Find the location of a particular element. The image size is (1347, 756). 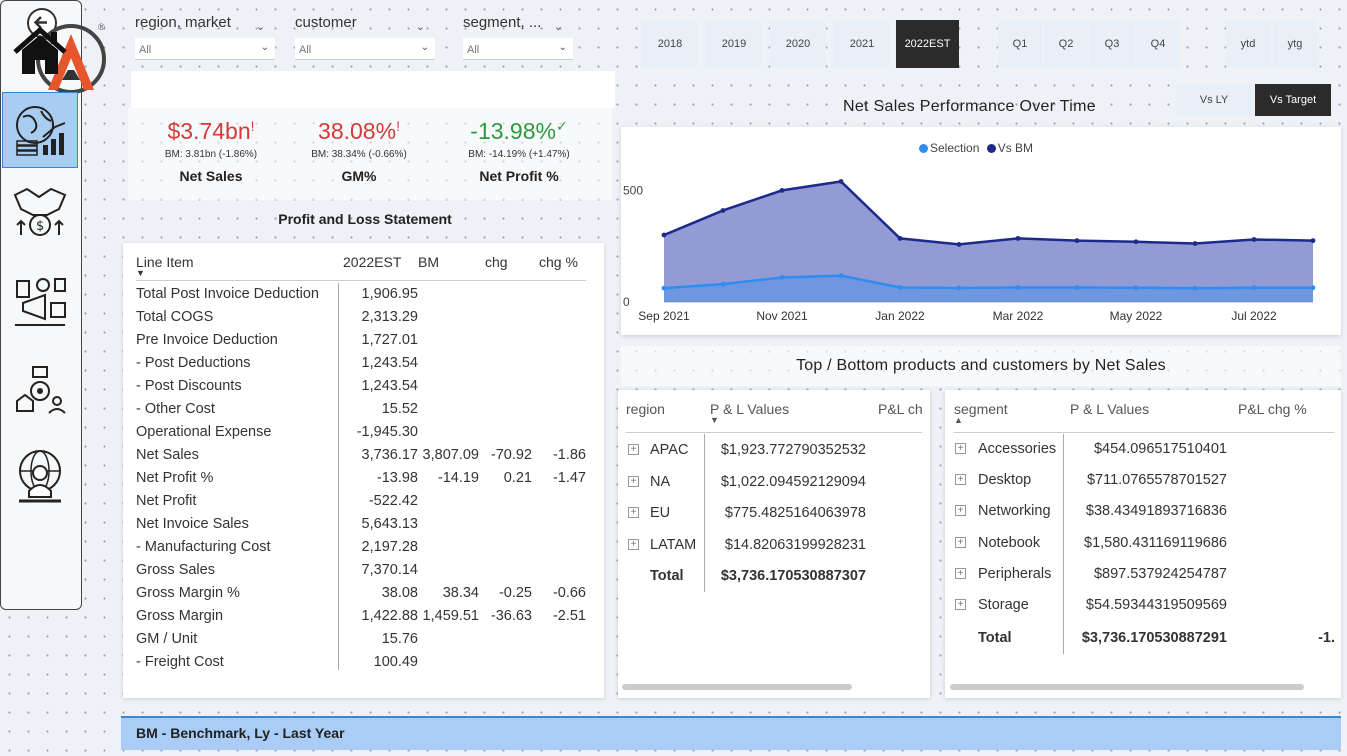

column-header-segment: segment ▲ is located at coordinates (981, 413).